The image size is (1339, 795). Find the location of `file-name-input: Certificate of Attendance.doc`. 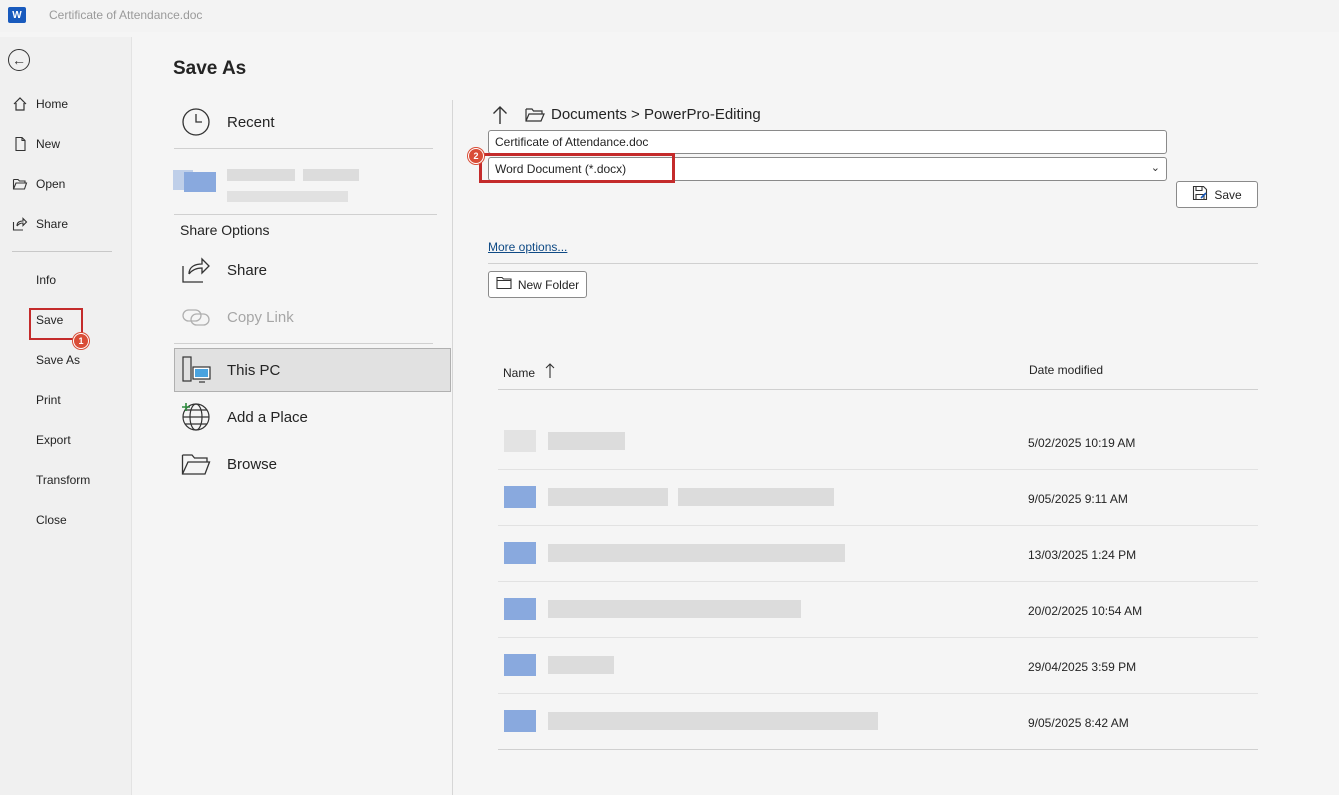

file-name-input: Certificate of Attendance.doc is located at coordinates (827, 142).